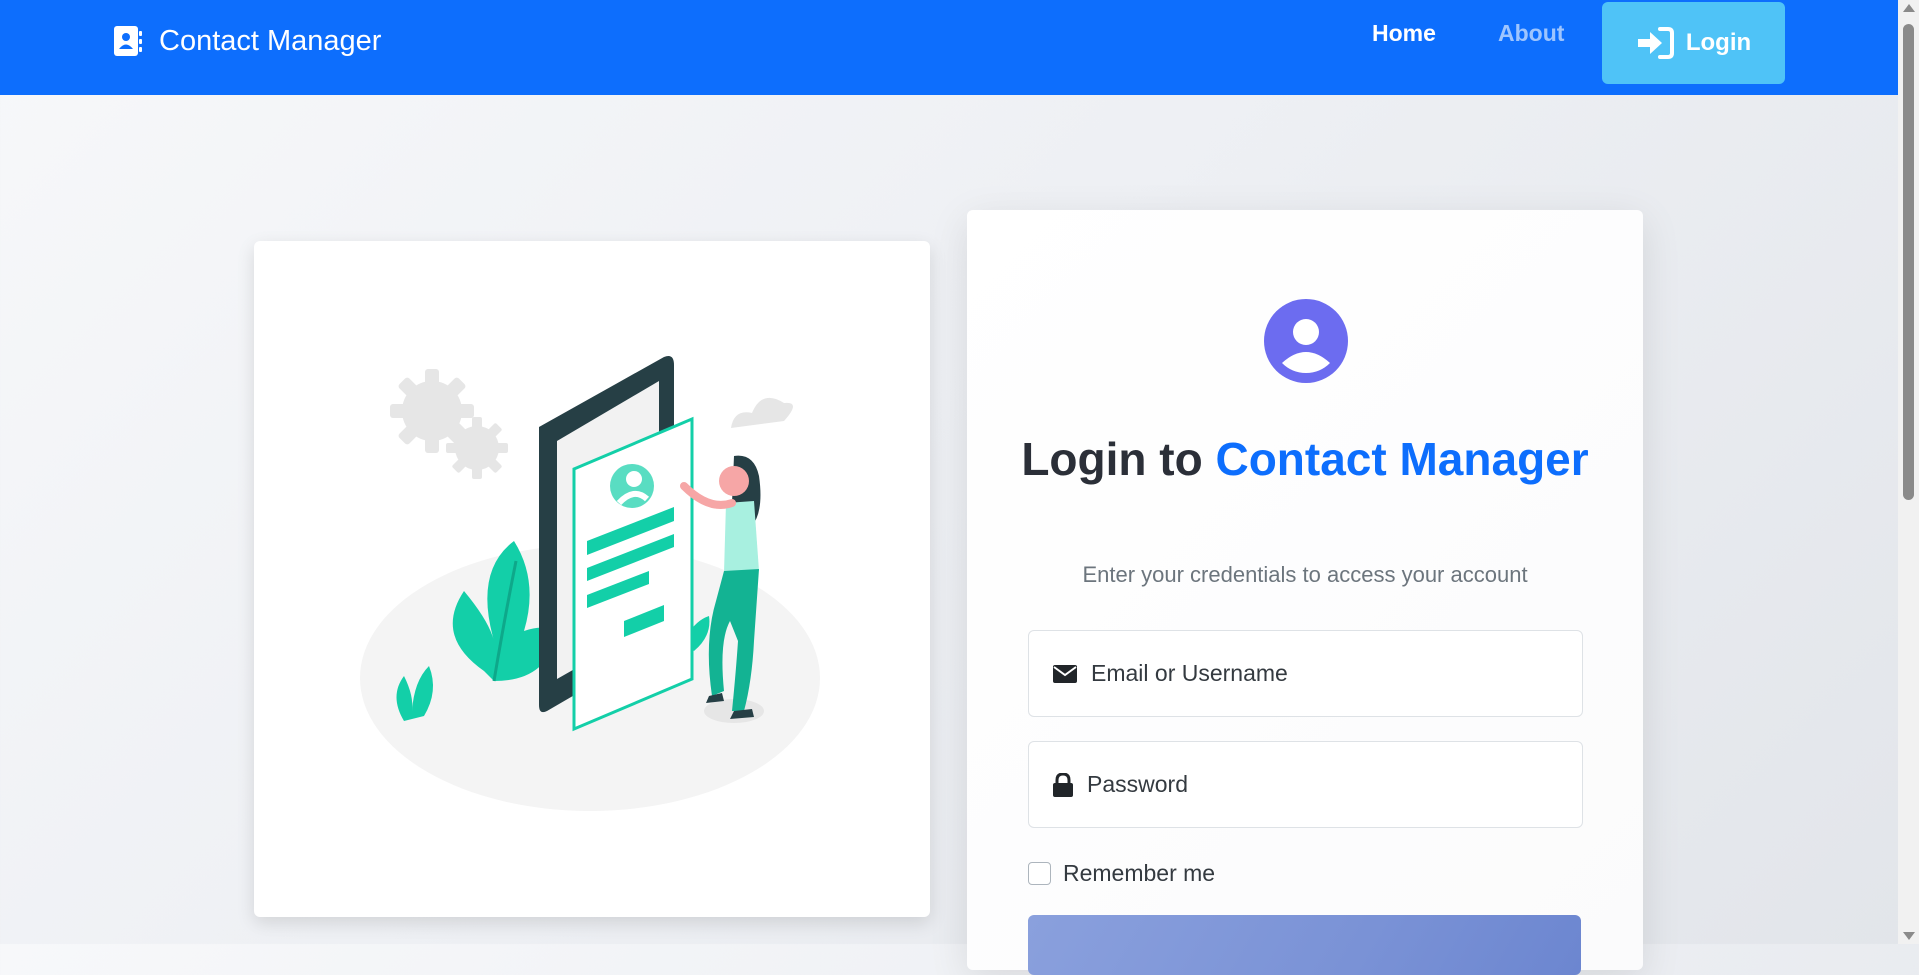 The height and width of the screenshot is (975, 1919). Describe the element at coordinates (1402, 459) in the screenshot. I see `title-accent: Contact Manager` at that location.